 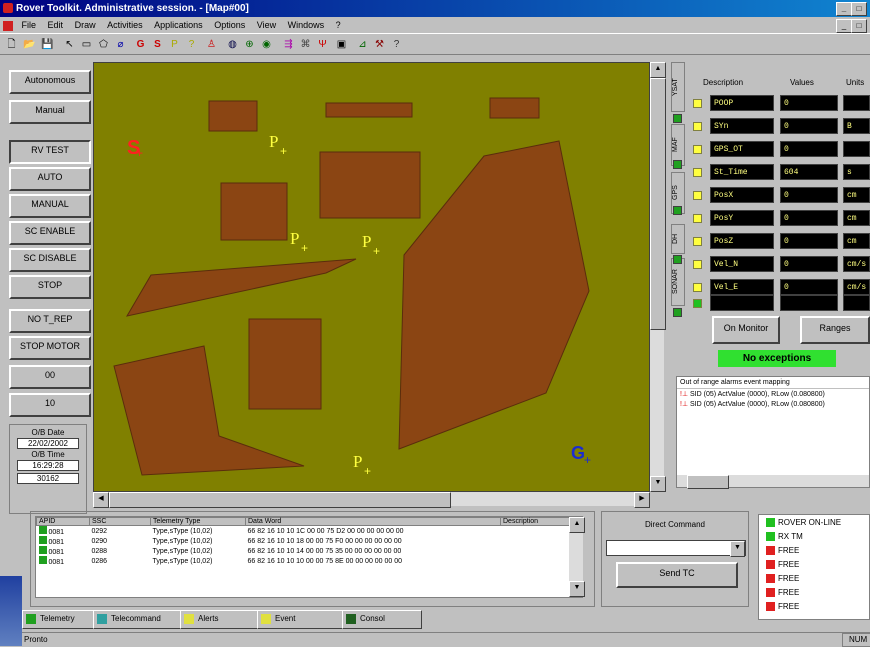 What do you see at coordinates (211, 44) in the screenshot?
I see `rover-icon: ♙` at bounding box center [211, 44].